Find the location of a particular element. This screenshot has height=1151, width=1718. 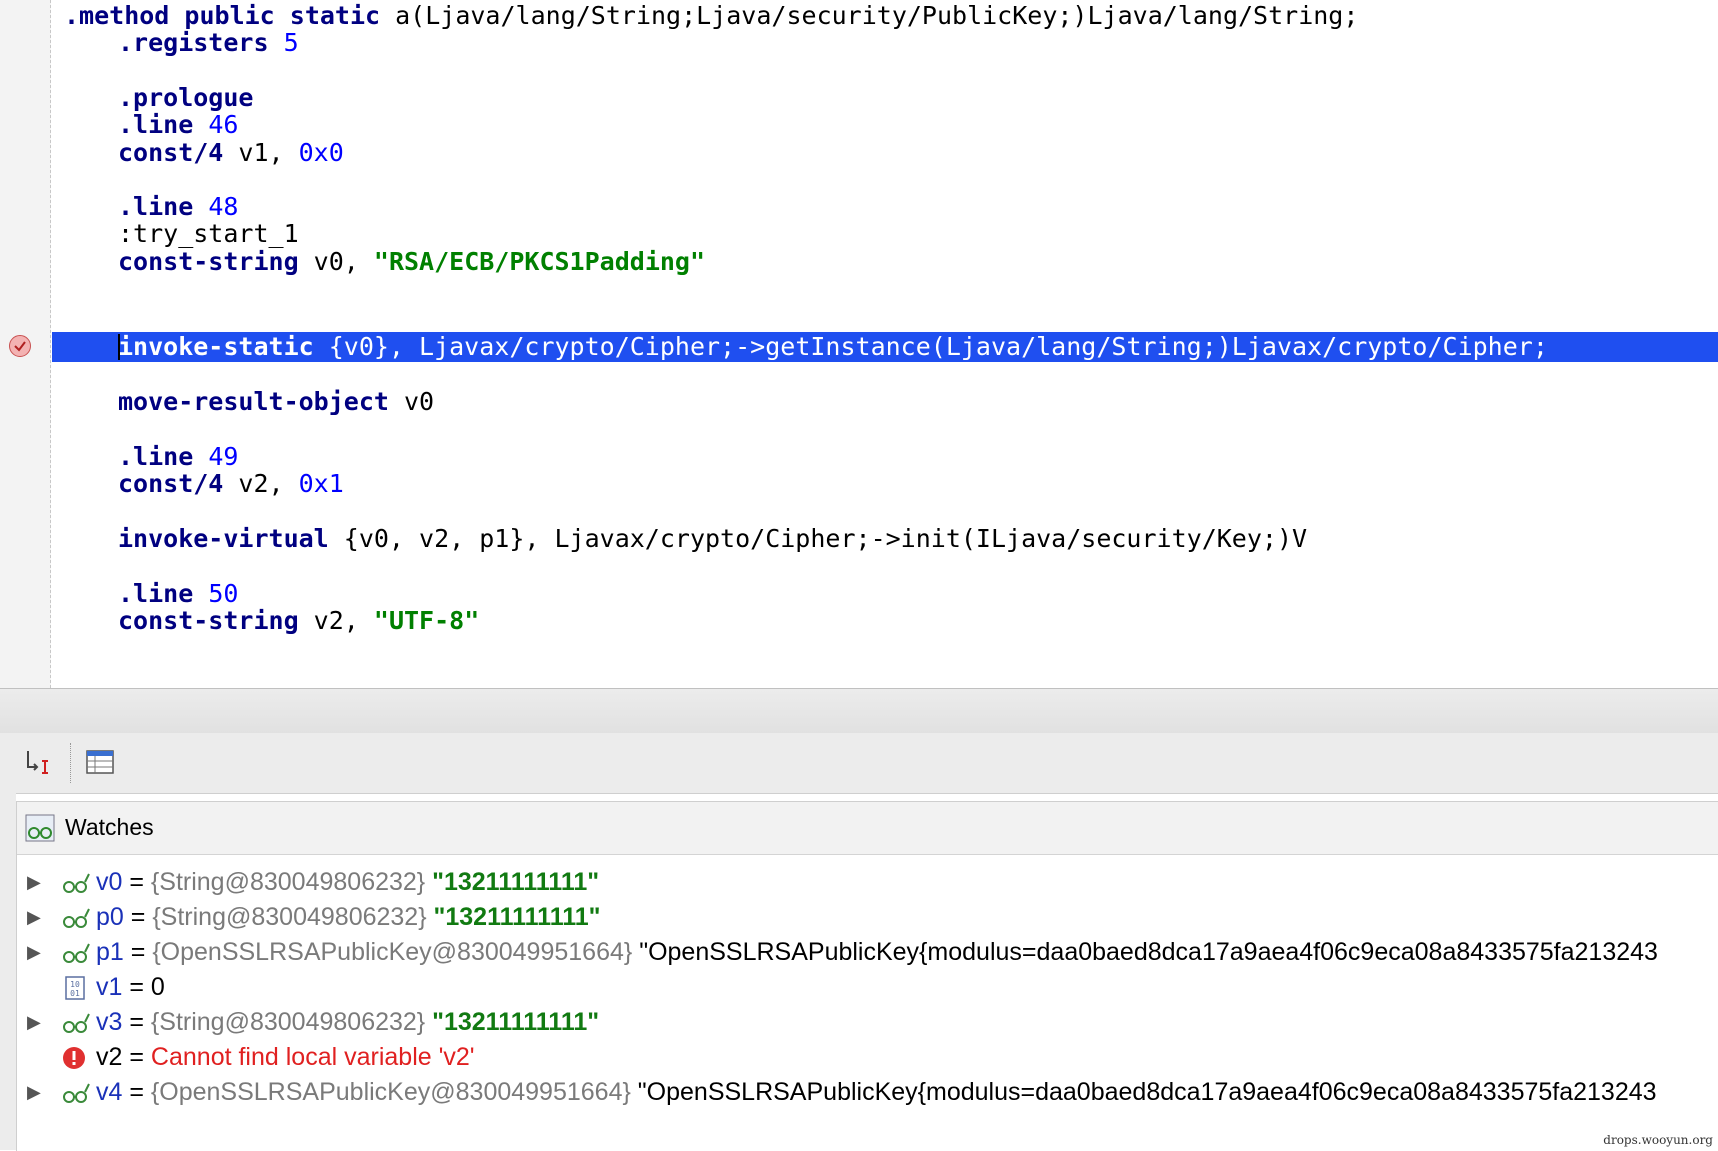

watches-title: Watches is located at coordinates (109, 827).